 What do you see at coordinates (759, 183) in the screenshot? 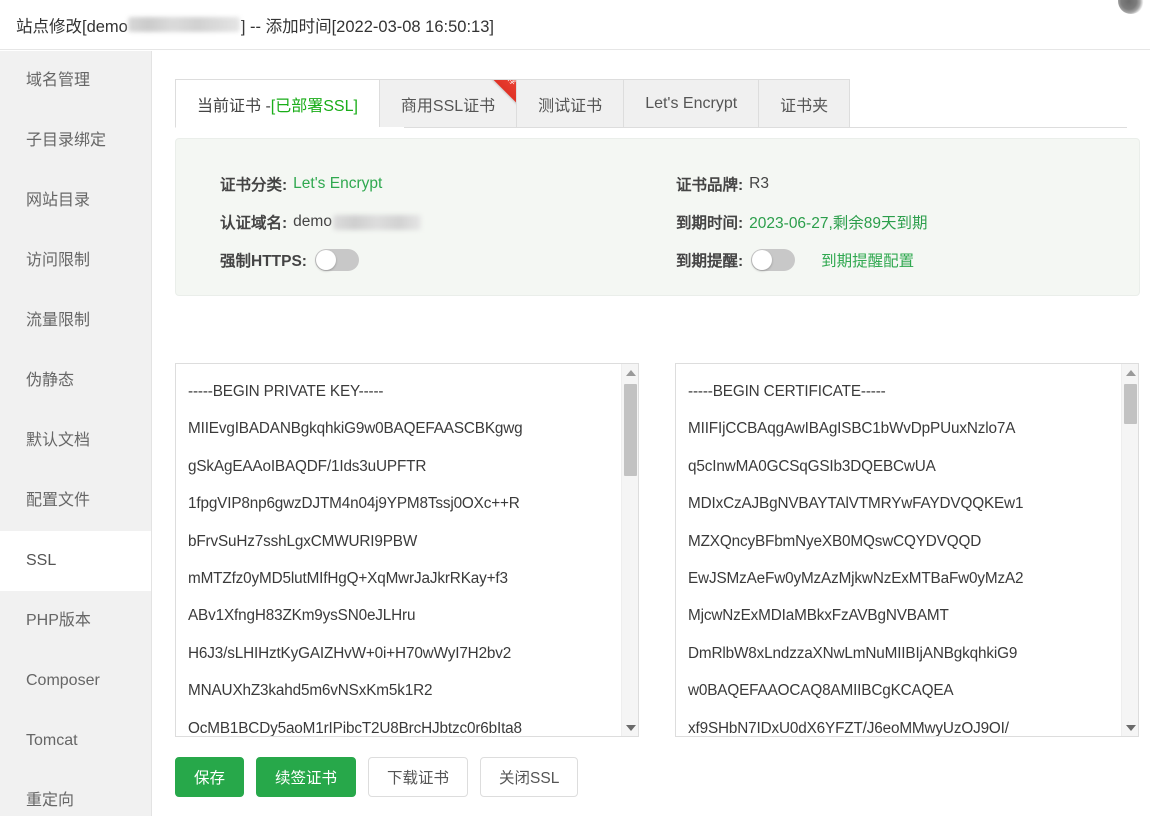
I see `cert-brand-value: R3` at bounding box center [759, 183].